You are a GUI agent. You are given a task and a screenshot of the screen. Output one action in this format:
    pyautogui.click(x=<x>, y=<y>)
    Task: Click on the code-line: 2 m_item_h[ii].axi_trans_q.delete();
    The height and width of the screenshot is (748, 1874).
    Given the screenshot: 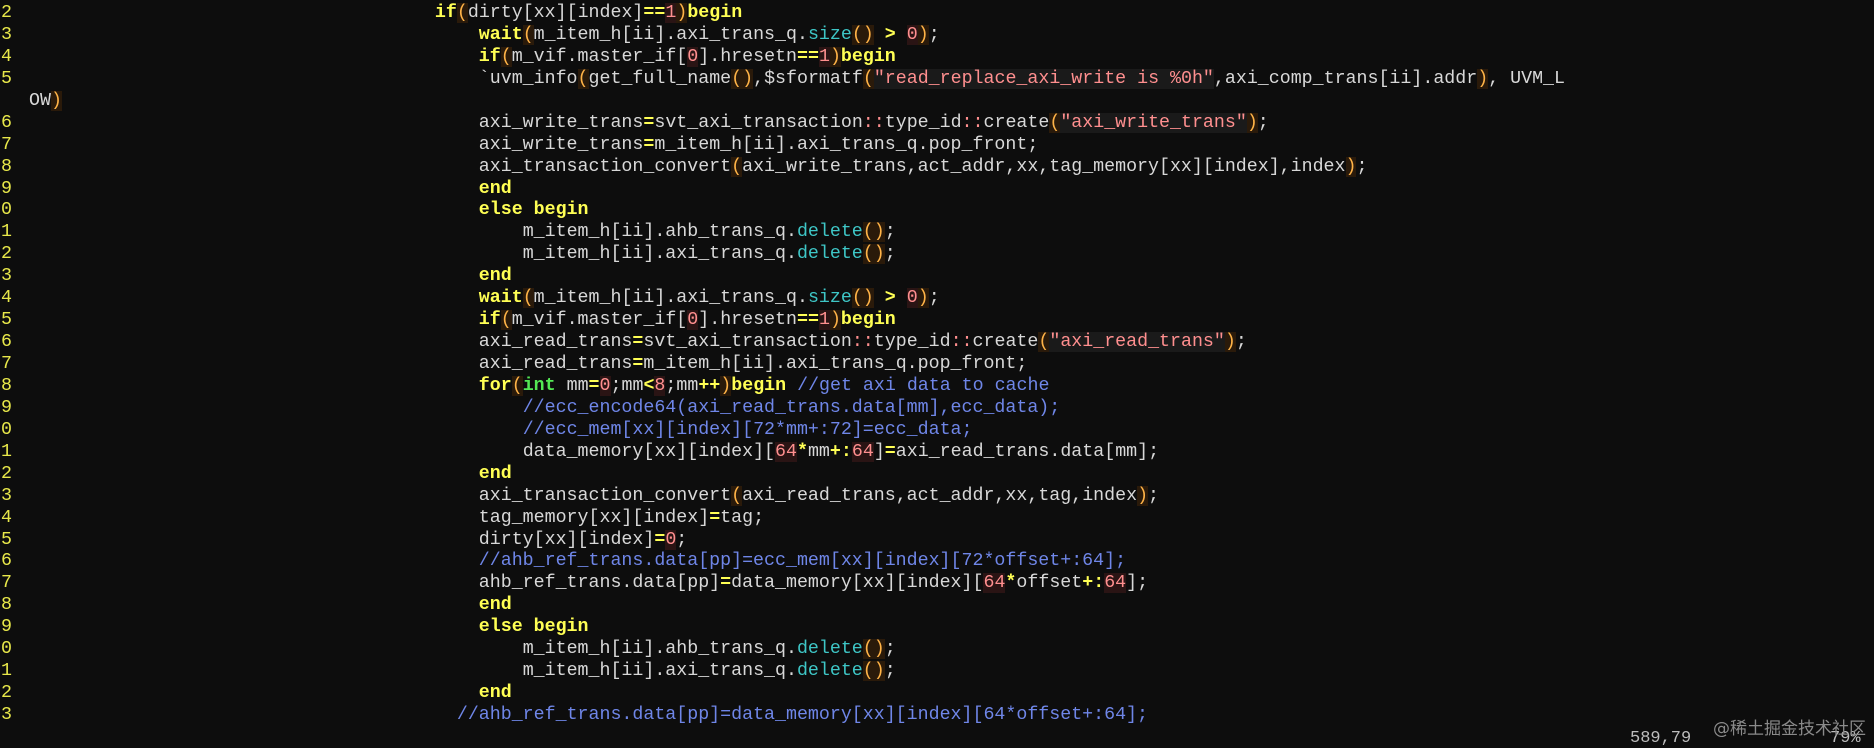 What is the action you would take?
    pyautogui.click(x=937, y=255)
    